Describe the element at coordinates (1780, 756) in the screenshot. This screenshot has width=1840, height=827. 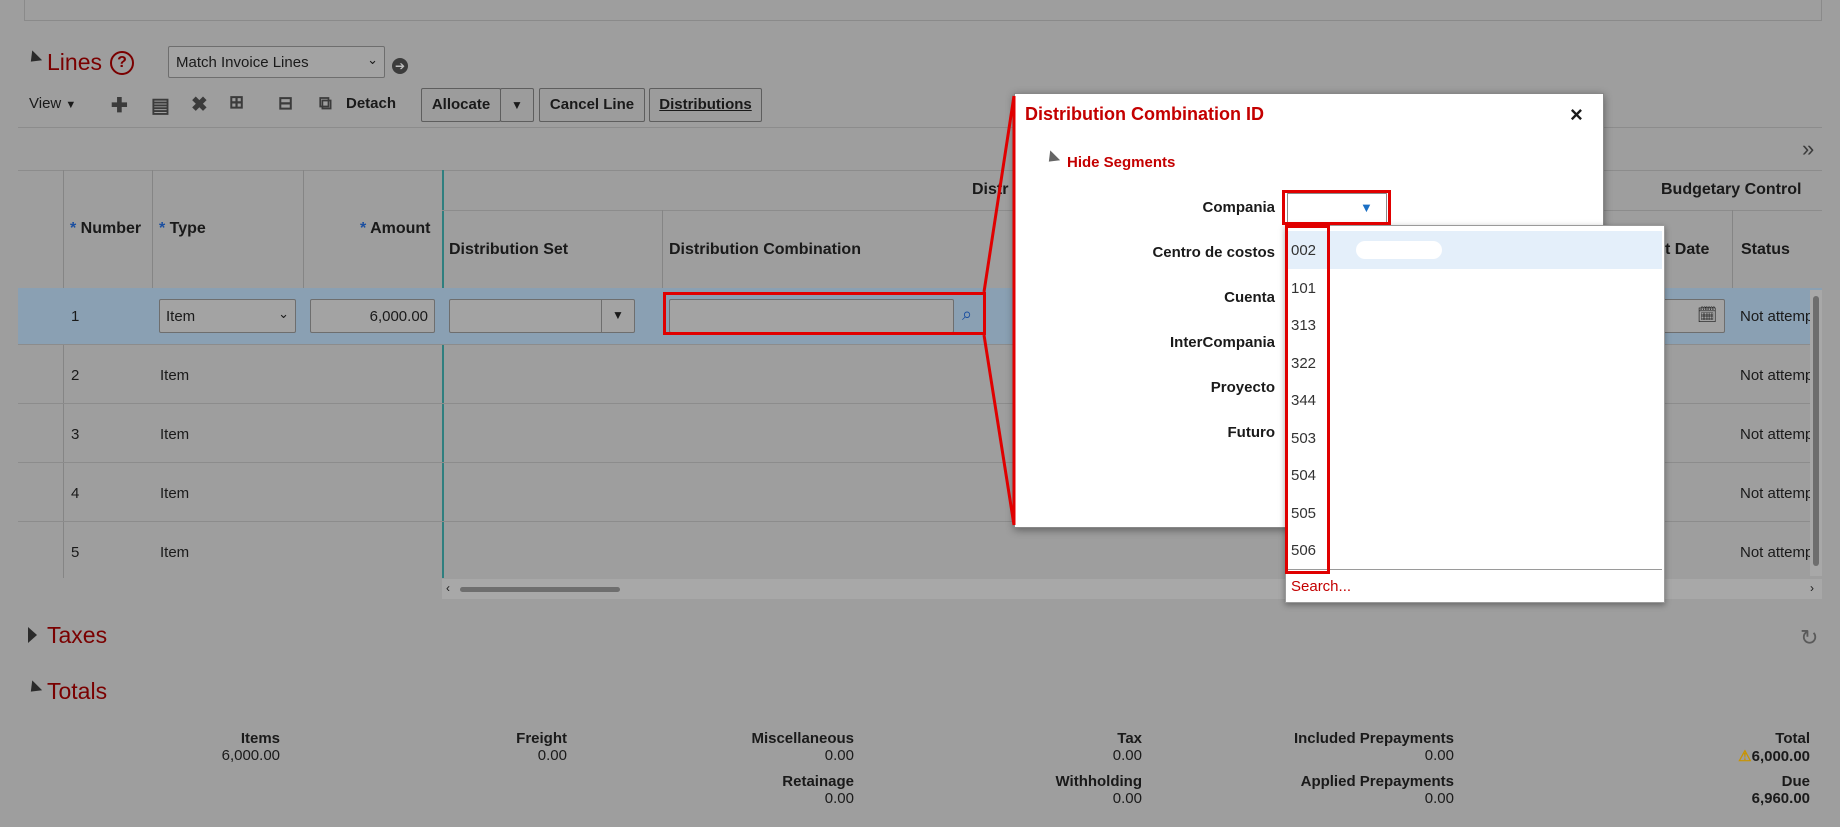
I see `total-value: 6,000.00` at that location.